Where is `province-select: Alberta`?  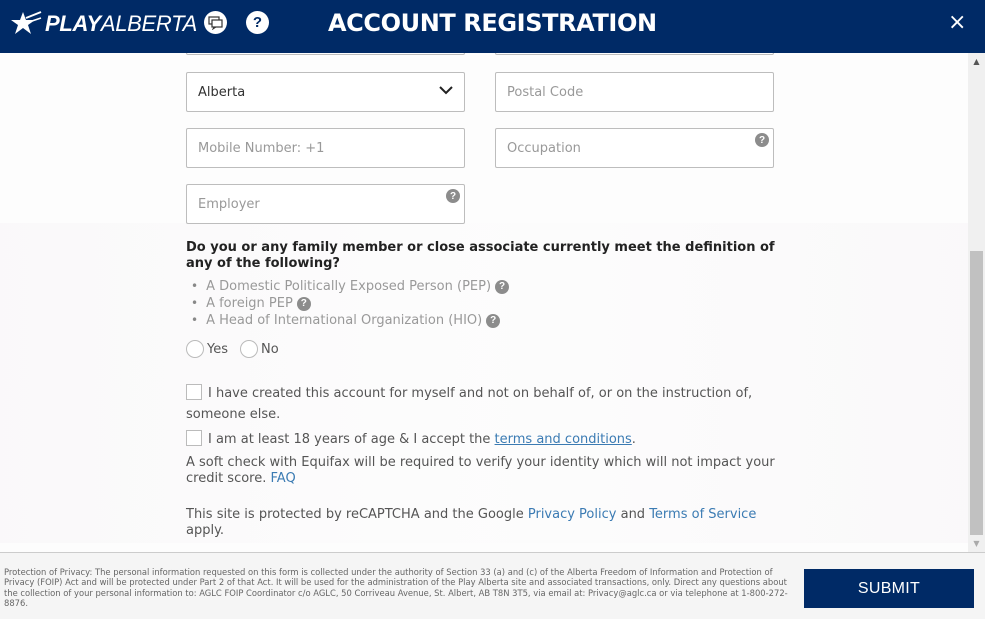 province-select: Alberta is located at coordinates (325, 92).